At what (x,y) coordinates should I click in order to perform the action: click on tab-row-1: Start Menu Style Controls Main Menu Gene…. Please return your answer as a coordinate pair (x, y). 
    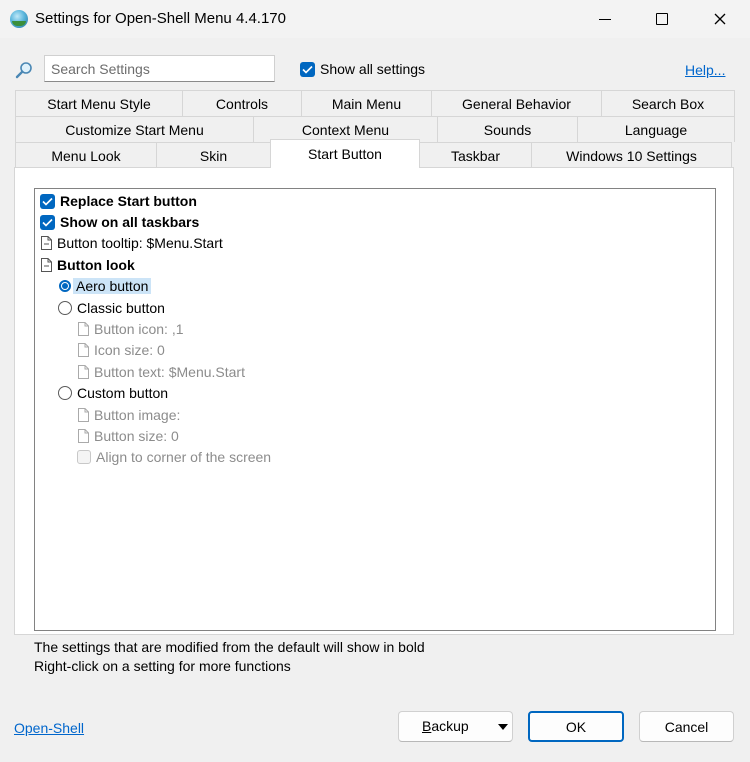
    Looking at the image, I should click on (375, 103).